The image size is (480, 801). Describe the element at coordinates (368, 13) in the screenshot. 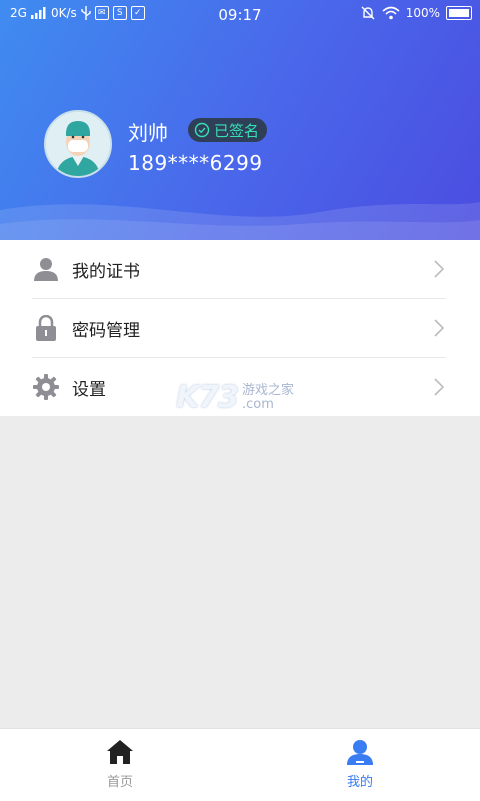

I see `alarm-off-icon` at that location.